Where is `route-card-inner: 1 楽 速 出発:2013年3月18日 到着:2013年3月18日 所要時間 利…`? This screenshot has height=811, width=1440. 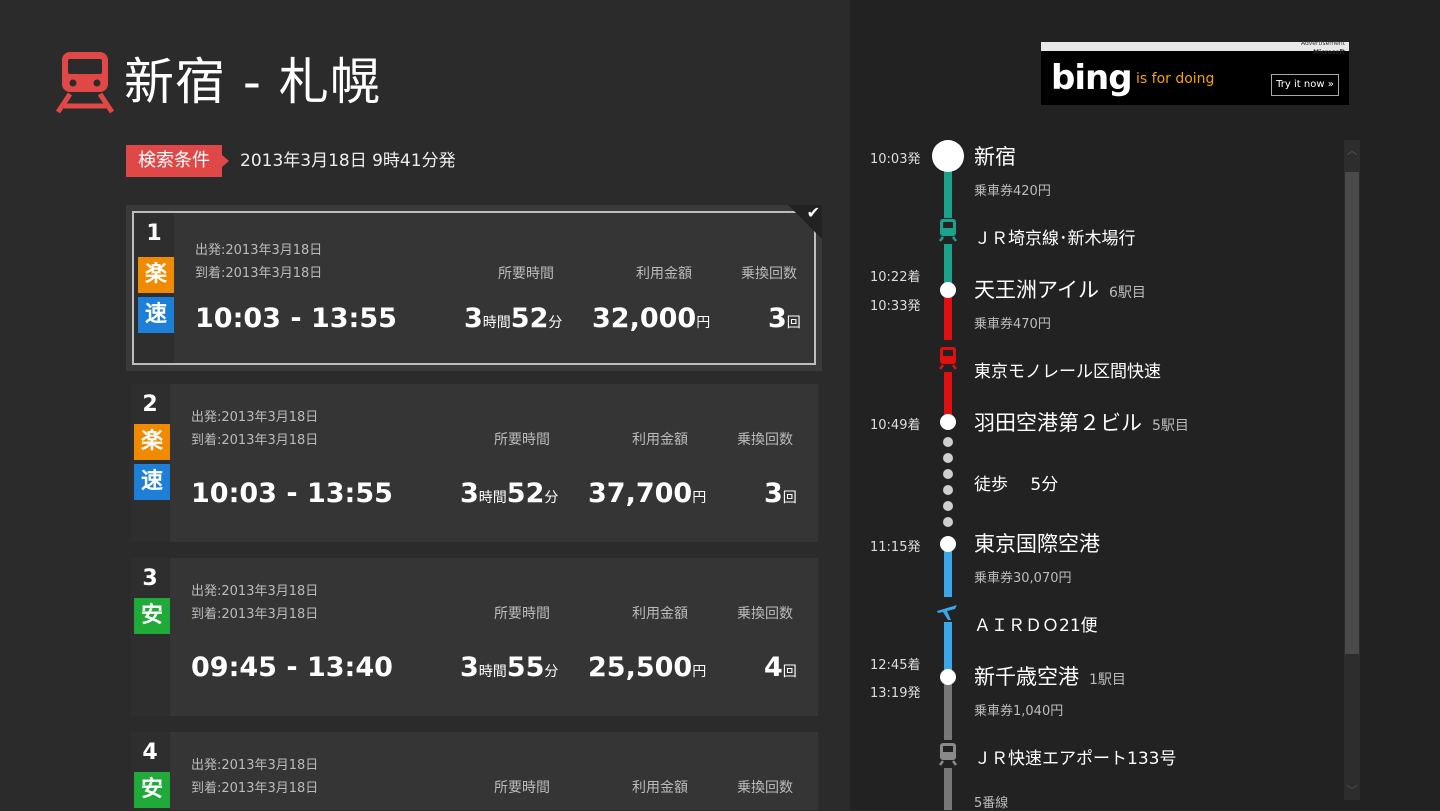 route-card-inner: 1 楽 速 出発:2013年3月18日 到着:2013年3月18日 所要時間 利… is located at coordinates (474, 288).